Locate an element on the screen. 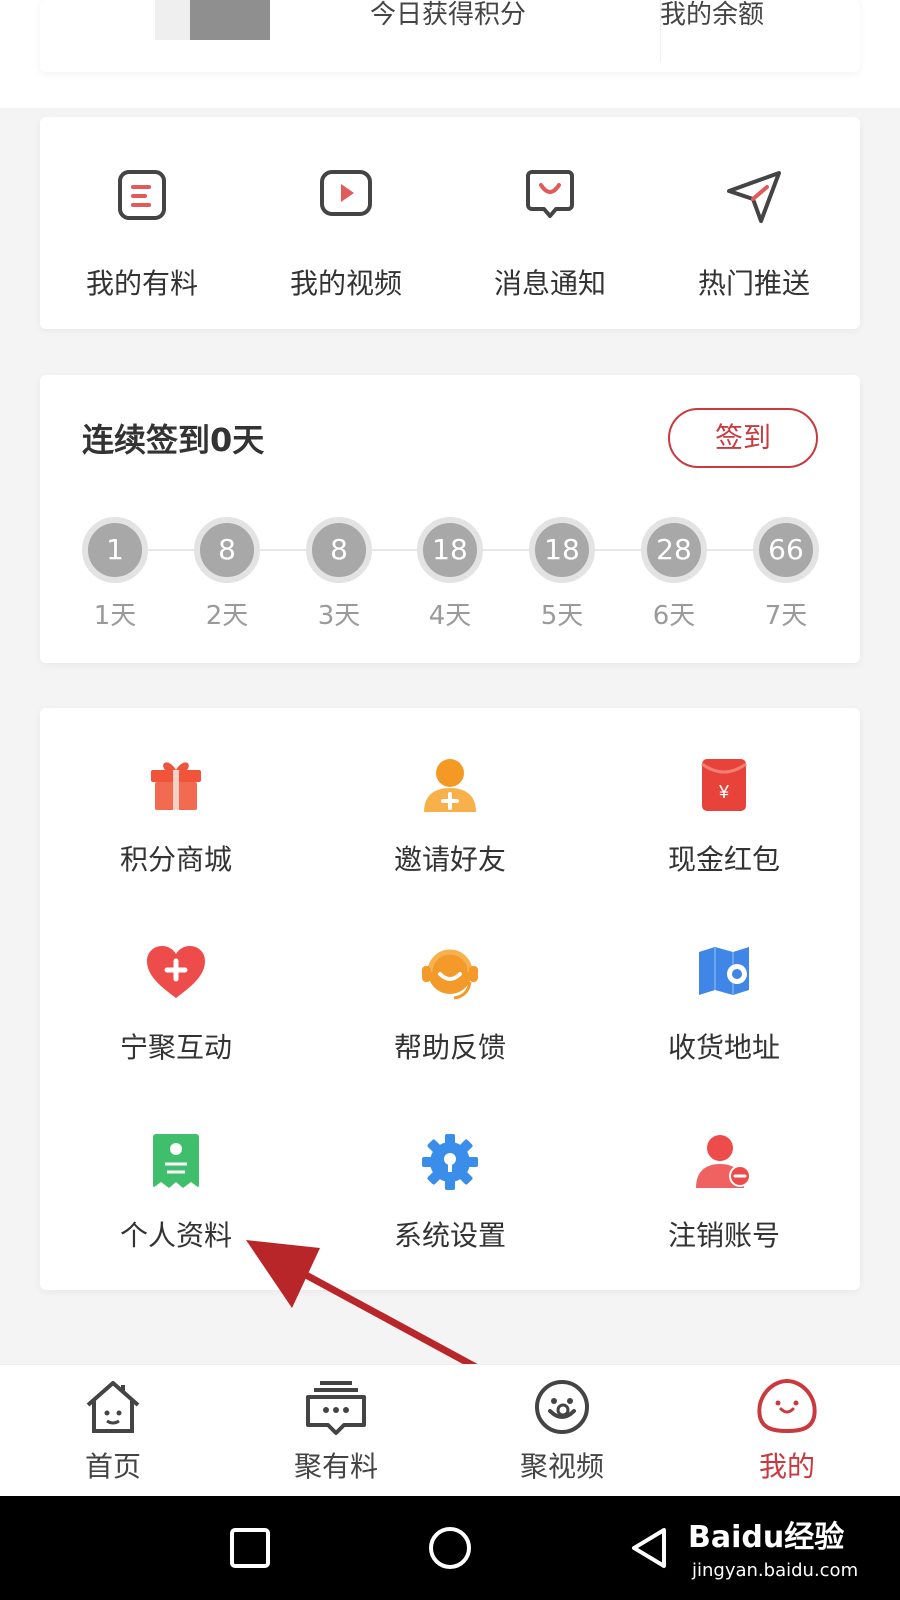  tab-home: 首页 is located at coordinates (113, 1431).